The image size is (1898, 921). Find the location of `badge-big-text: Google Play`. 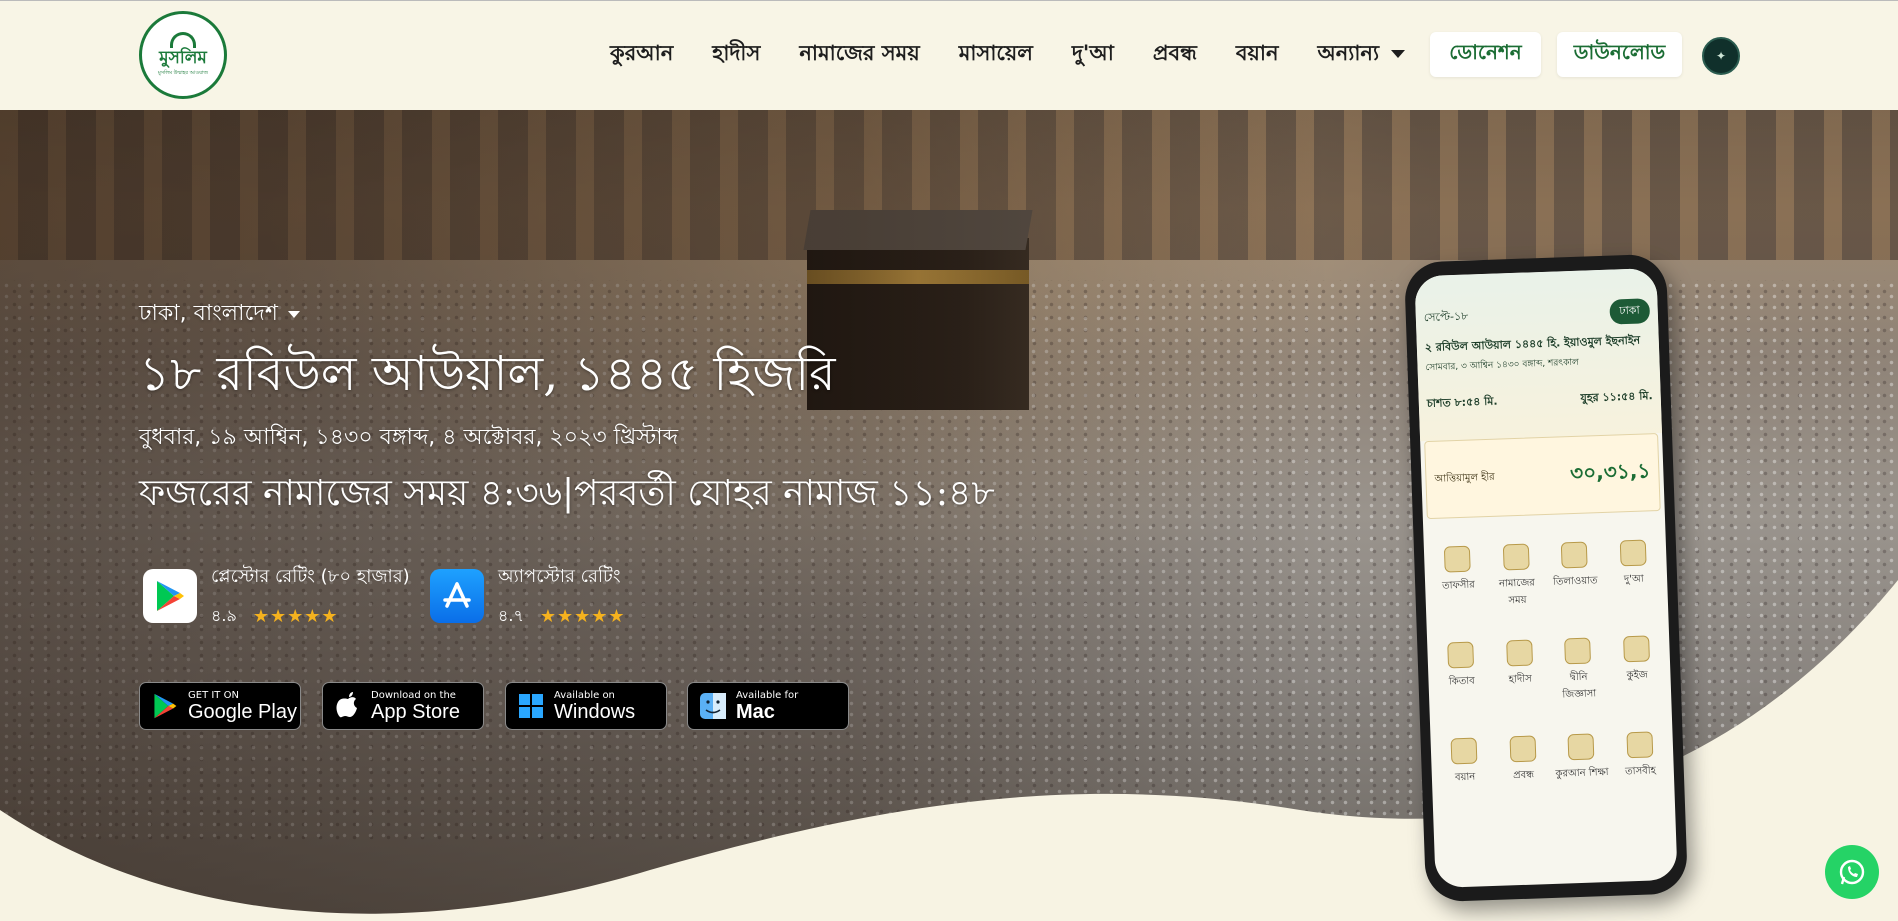

badge-big-text: Google Play is located at coordinates (242, 711).